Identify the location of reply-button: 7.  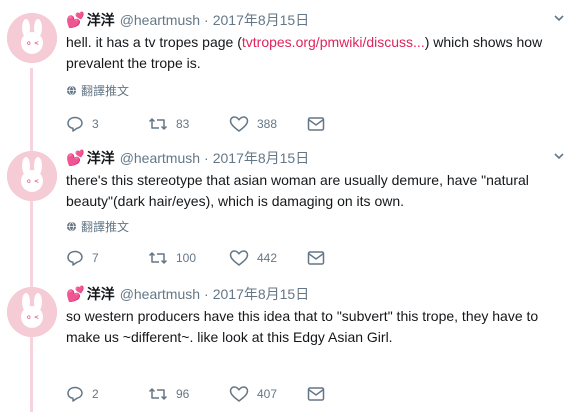
(82, 258).